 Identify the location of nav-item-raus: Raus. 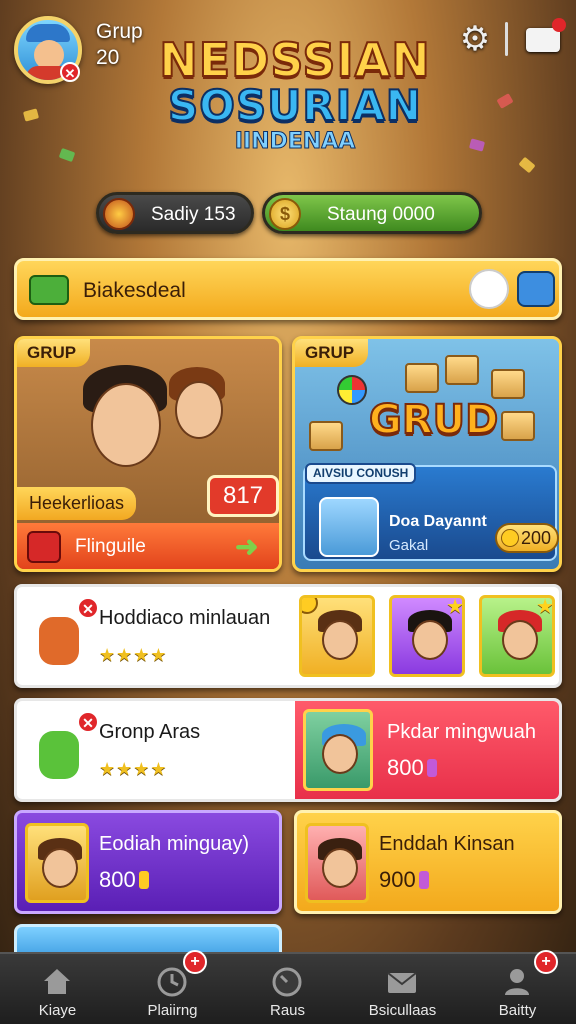
(287, 989).